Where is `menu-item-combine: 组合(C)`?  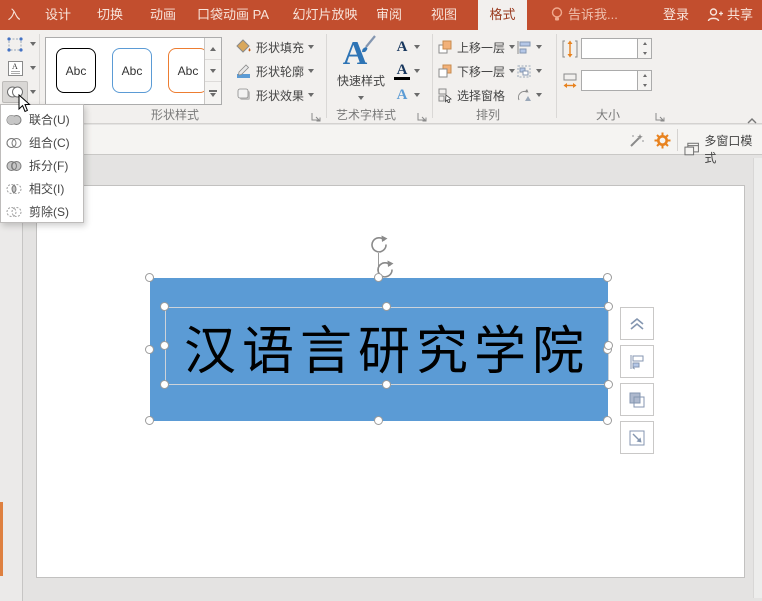 menu-item-combine: 组合(C) is located at coordinates (42, 142).